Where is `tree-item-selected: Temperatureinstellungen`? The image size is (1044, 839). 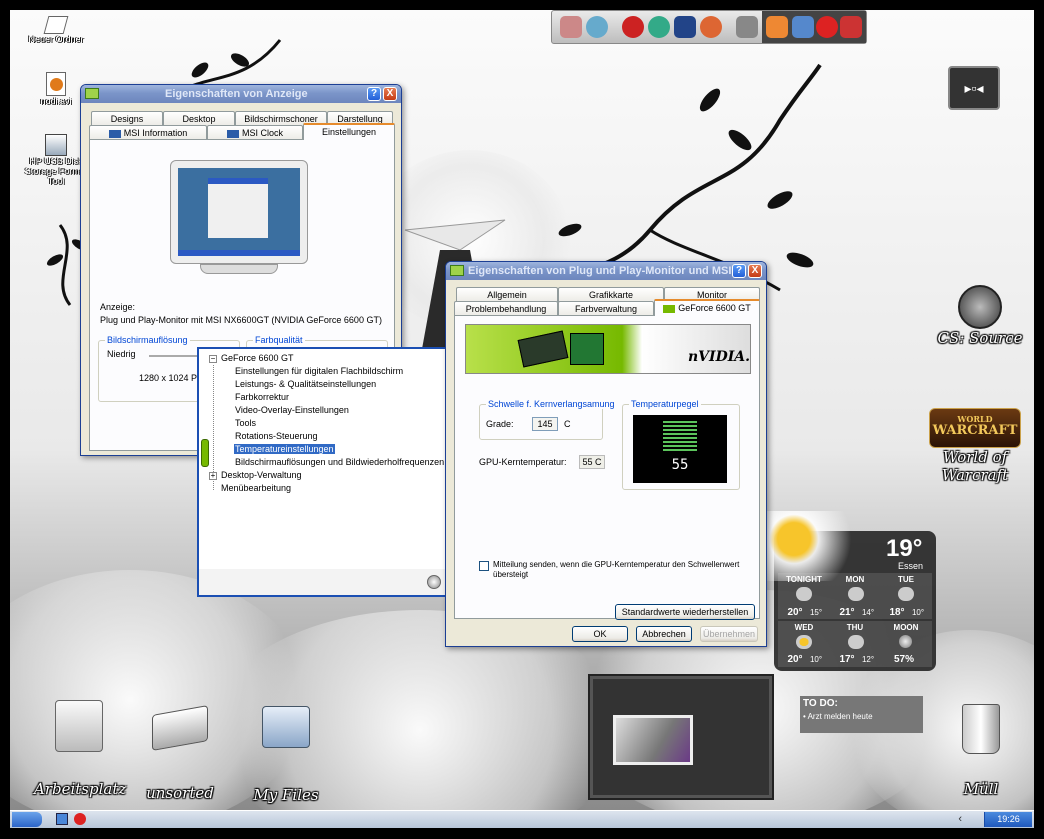 tree-item-selected: Temperatureinstellungen is located at coordinates (284, 449).